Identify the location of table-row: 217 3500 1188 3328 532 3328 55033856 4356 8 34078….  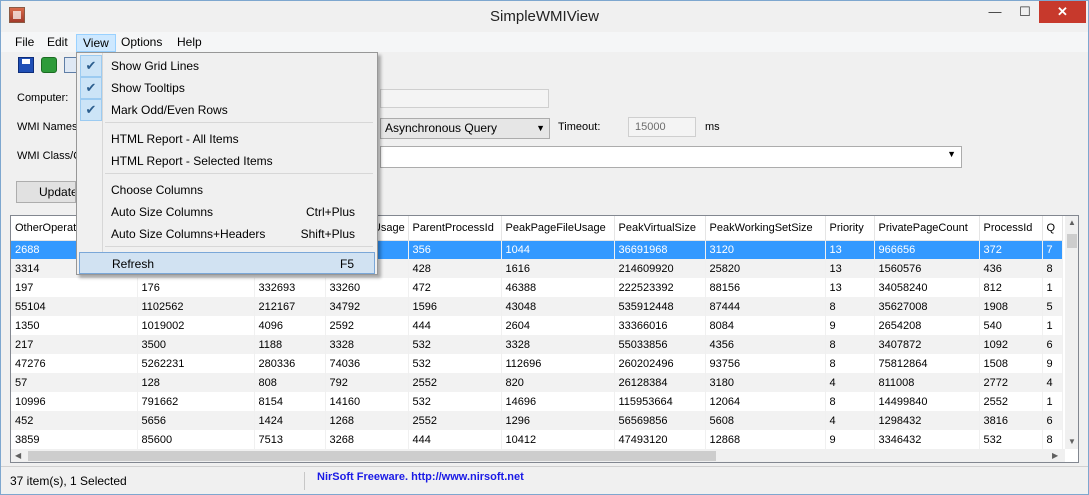
(537, 344).